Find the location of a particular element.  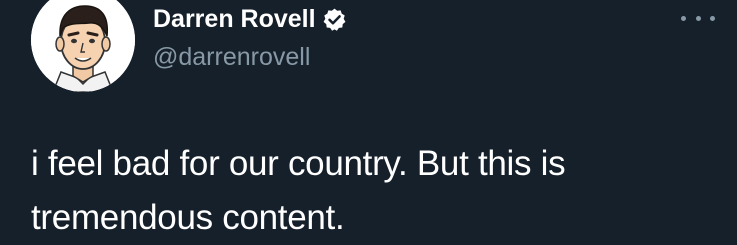

avatar-illustration is located at coordinates (83, 46).